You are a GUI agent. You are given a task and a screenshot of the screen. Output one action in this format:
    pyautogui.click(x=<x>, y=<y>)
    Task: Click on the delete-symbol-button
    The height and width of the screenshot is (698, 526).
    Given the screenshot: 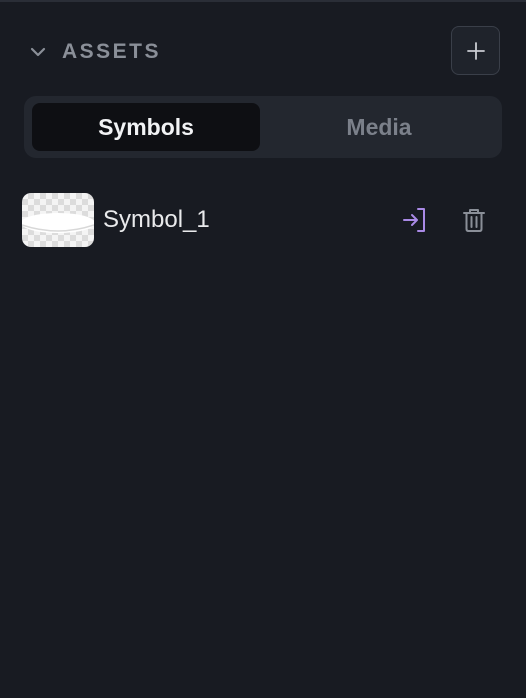 What is the action you would take?
    pyautogui.click(x=474, y=220)
    